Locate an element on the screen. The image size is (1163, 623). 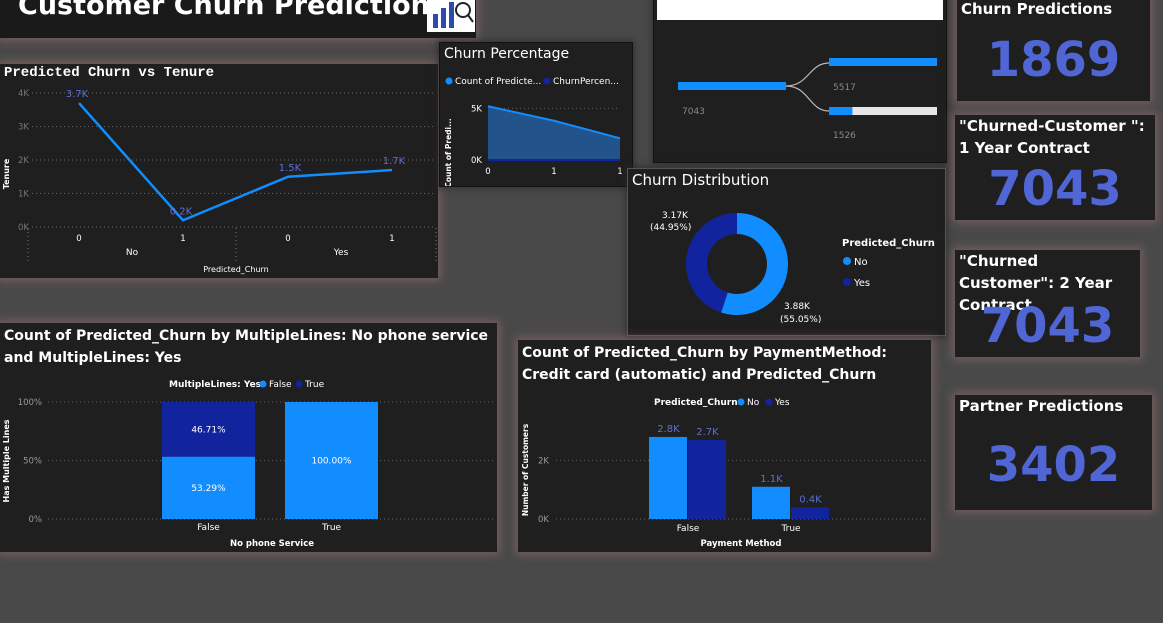
data-label: 100.00% is located at coordinates (331, 462).